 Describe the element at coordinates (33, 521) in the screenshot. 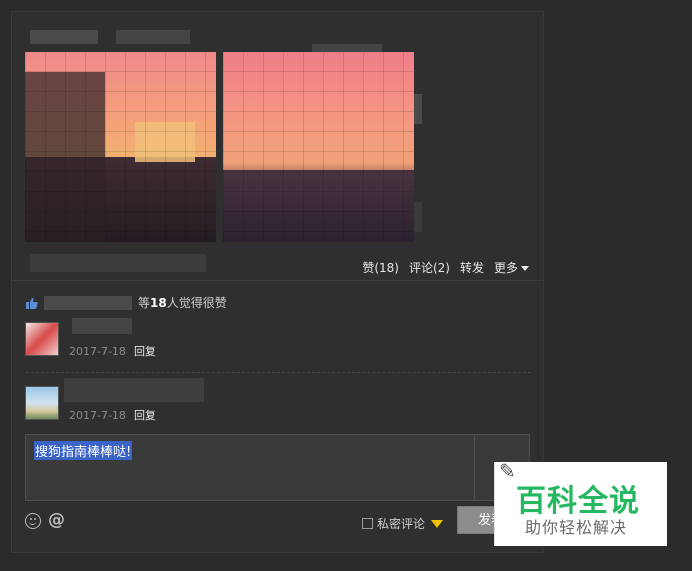

I see `emoji-icon` at that location.